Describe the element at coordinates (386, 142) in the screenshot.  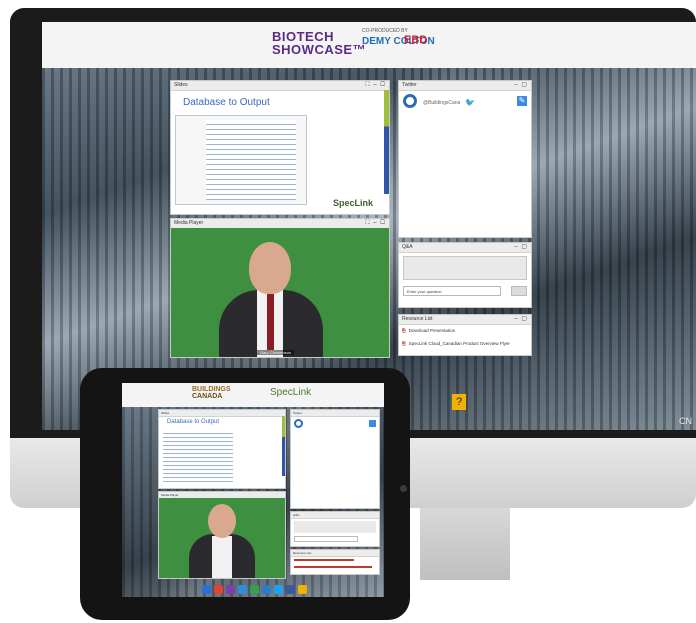
I see `slide-accent-bar` at that location.